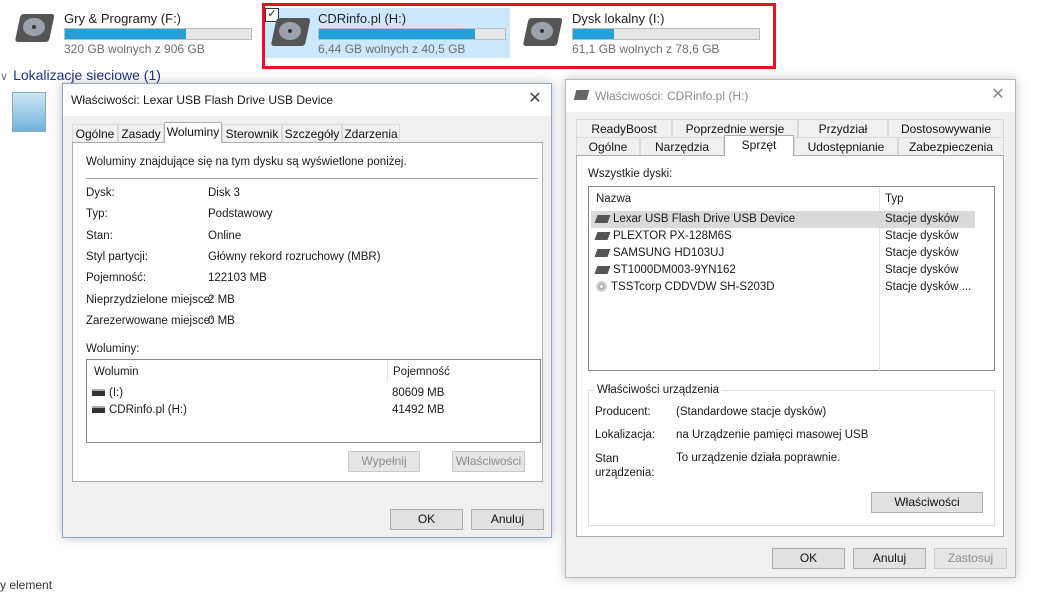  I want to click on dialog-title: Właściwości: CDRinfo.pl (H:), so click(672, 96).